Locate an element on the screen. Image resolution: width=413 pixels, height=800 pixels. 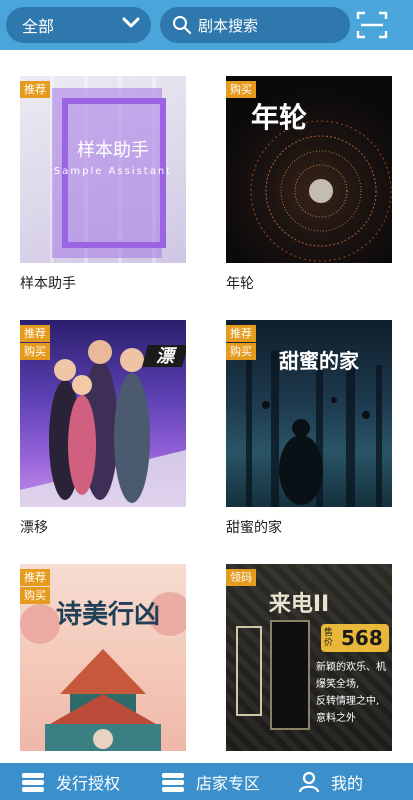
nav-label: 店家专区 is located at coordinates (228, 783).